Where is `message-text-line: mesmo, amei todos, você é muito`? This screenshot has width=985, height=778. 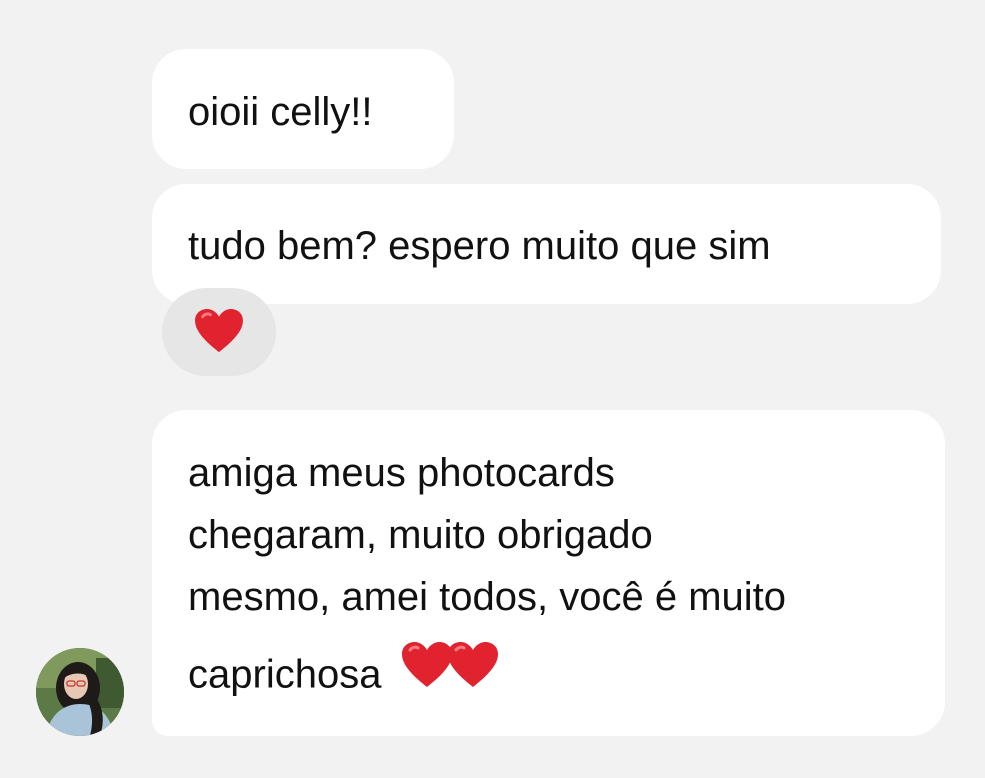 message-text-line: mesmo, amei todos, você é muito is located at coordinates (487, 597).